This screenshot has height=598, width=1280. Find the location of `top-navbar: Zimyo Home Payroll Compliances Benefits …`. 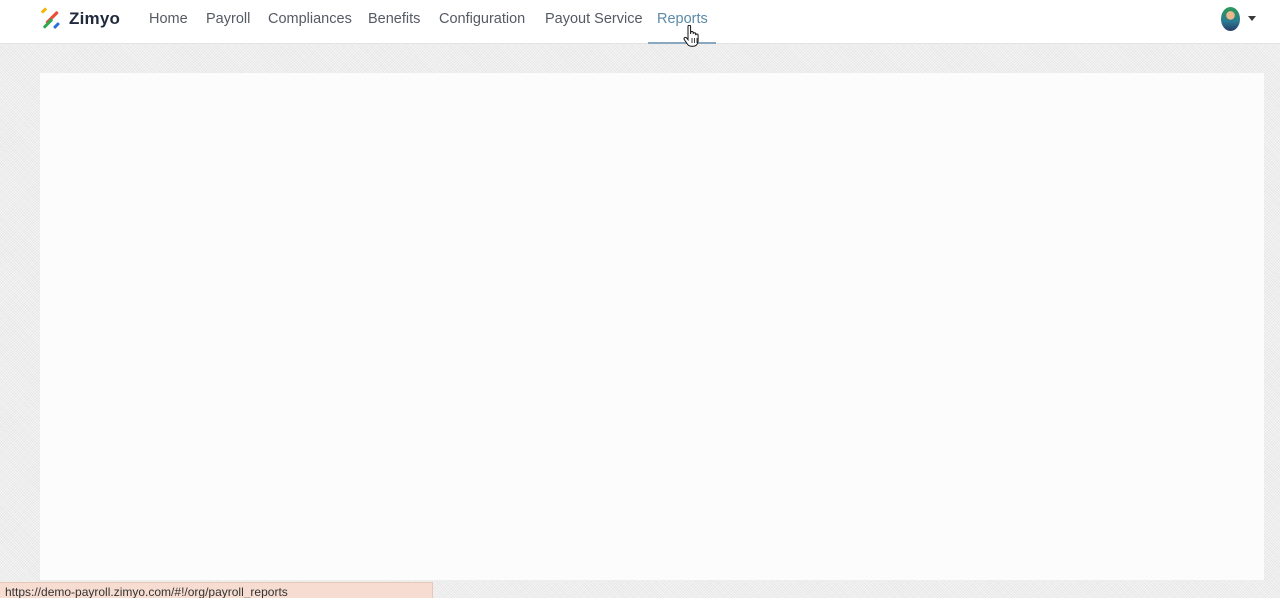

top-navbar: Zimyo Home Payroll Compliances Benefits … is located at coordinates (640, 22).